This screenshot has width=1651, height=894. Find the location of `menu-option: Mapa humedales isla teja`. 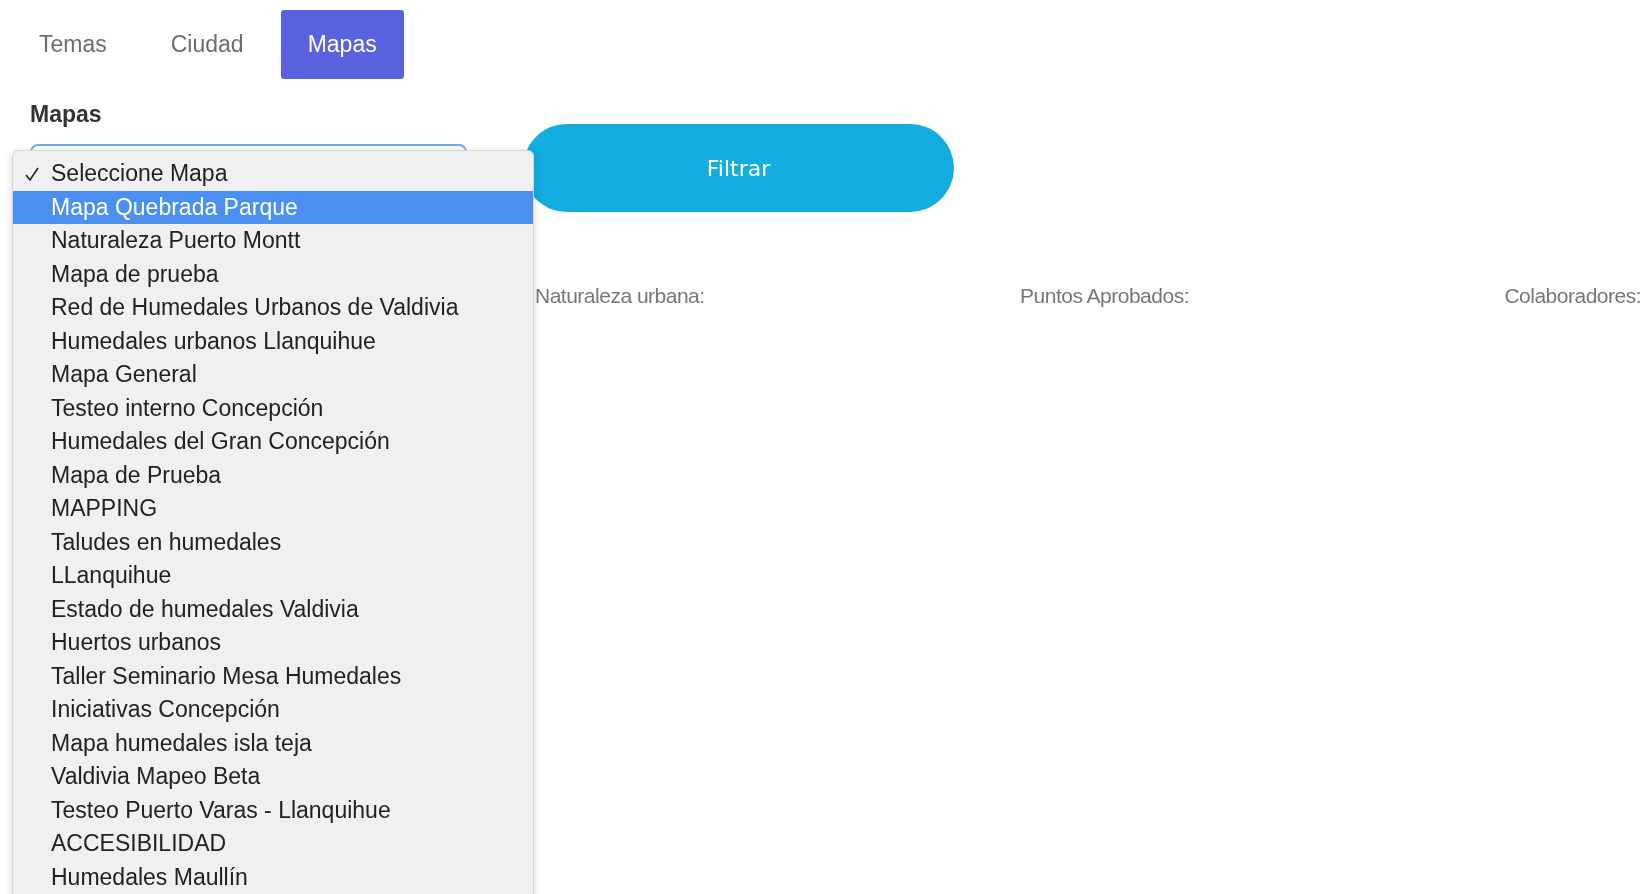

menu-option: Mapa humedales isla teja is located at coordinates (273, 743).